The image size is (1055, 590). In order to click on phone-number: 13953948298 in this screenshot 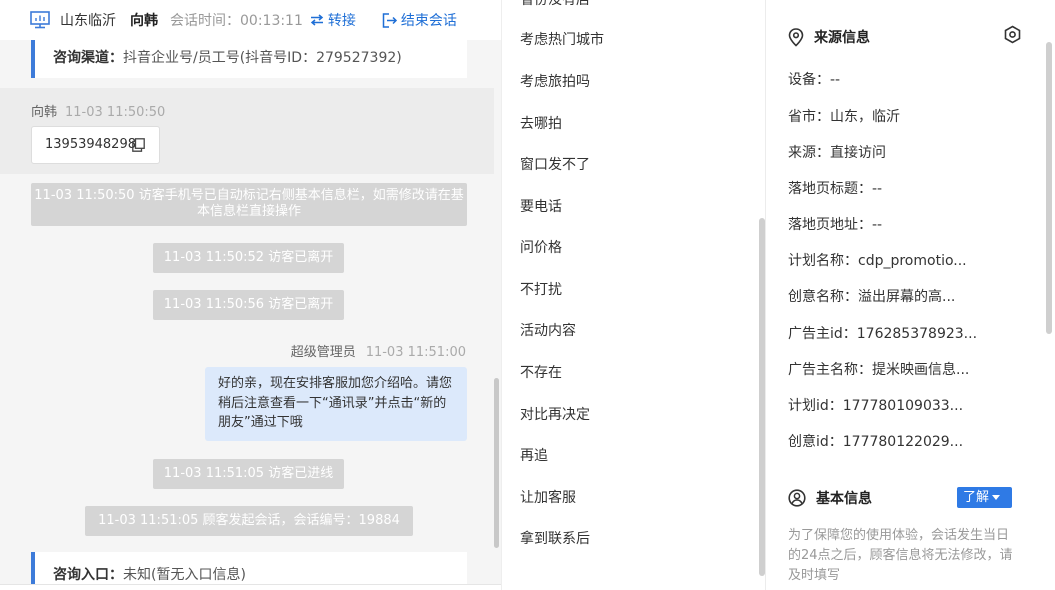, I will do `click(90, 144)`.